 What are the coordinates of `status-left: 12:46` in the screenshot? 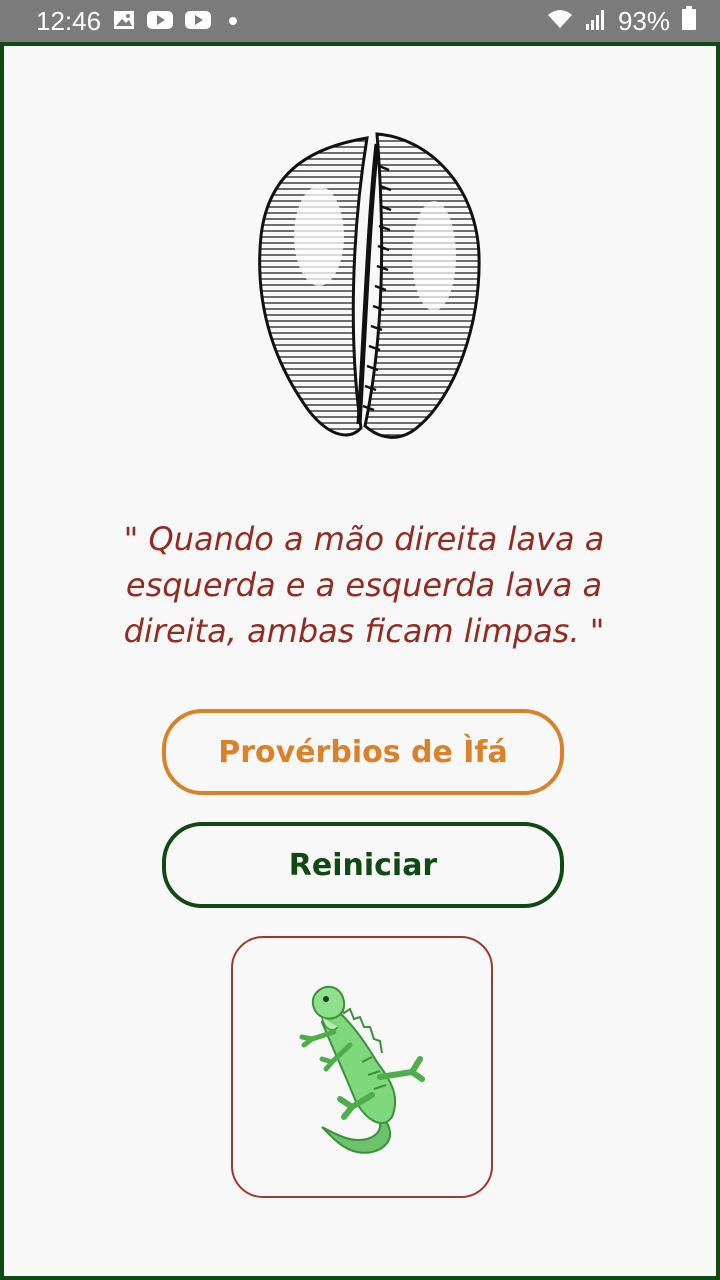 It's located at (137, 21).